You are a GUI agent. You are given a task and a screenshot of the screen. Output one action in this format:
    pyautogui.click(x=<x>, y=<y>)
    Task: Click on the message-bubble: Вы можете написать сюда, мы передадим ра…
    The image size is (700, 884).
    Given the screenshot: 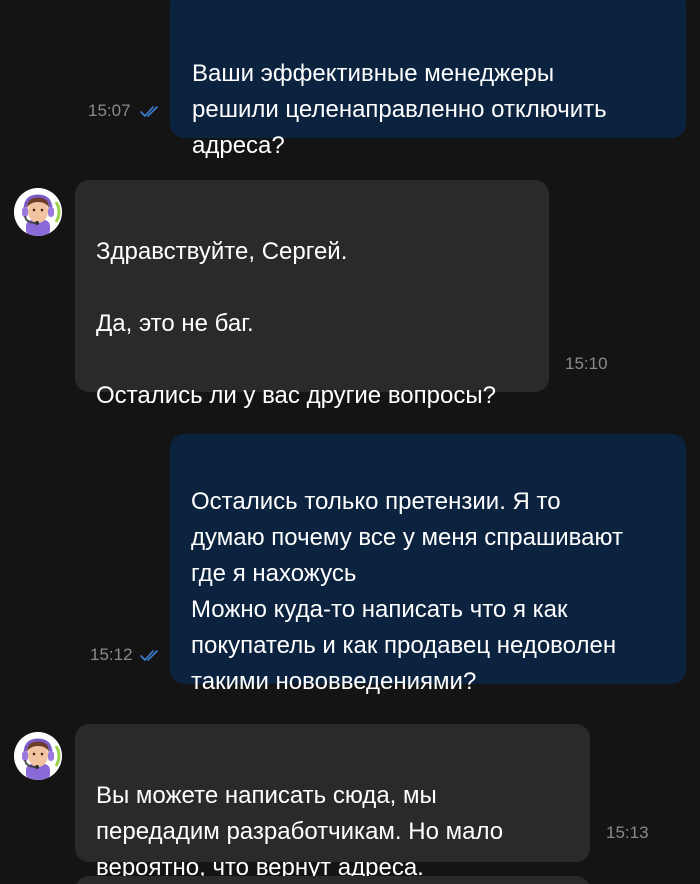 What is the action you would take?
    pyautogui.click(x=332, y=802)
    